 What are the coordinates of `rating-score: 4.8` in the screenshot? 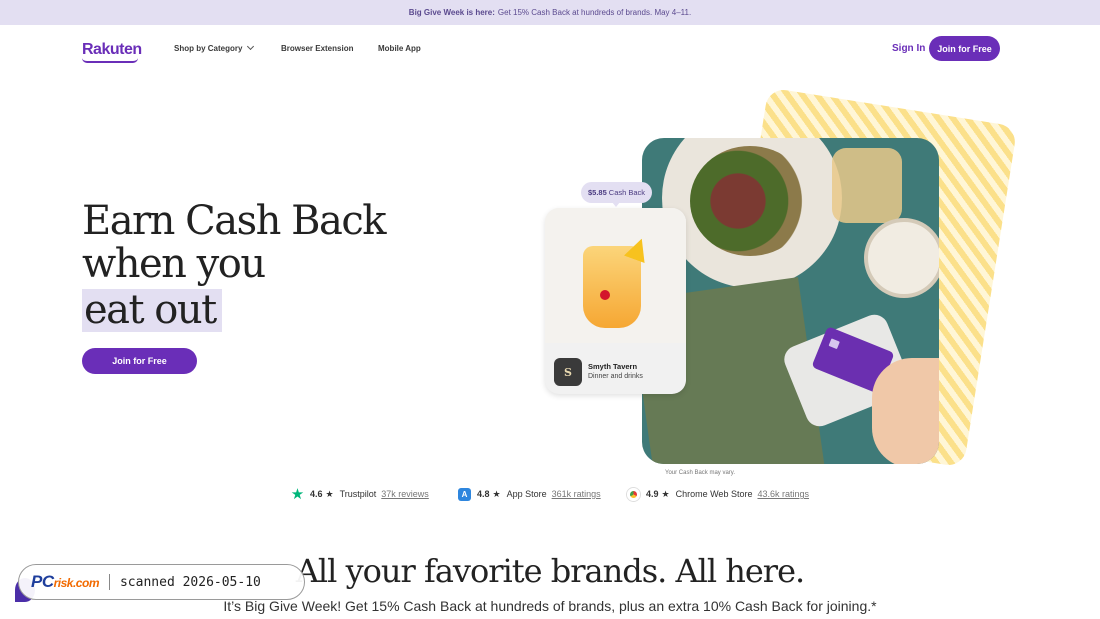 It's located at (483, 494).